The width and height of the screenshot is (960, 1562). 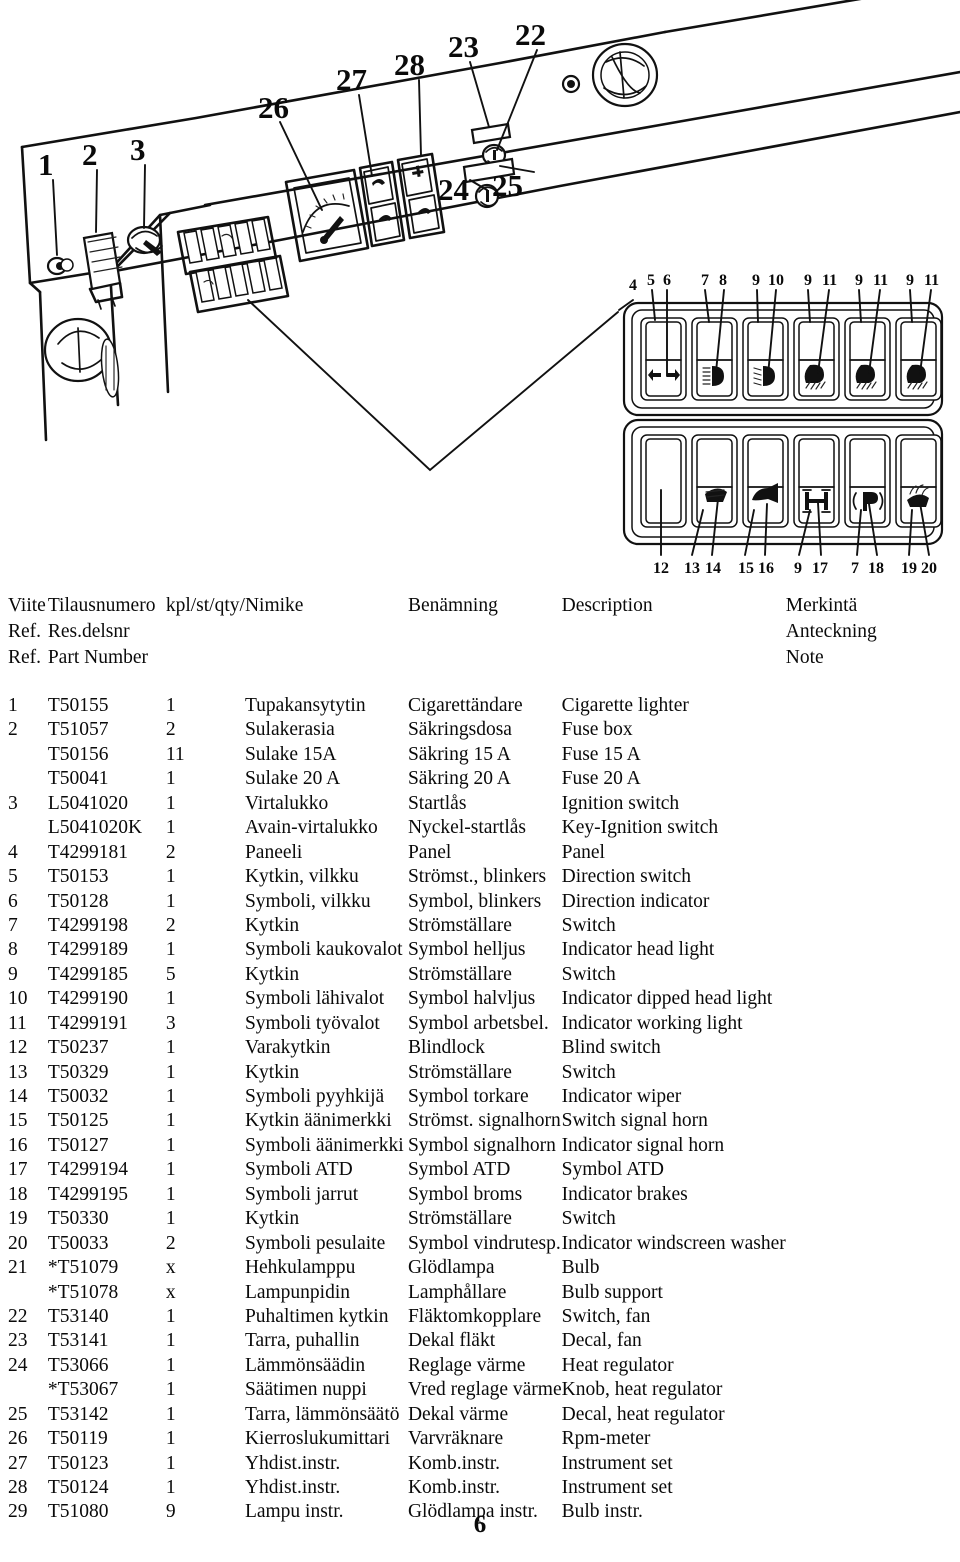 What do you see at coordinates (855, 568) in the screenshot?
I see `switch-callout-7b: 7` at bounding box center [855, 568].